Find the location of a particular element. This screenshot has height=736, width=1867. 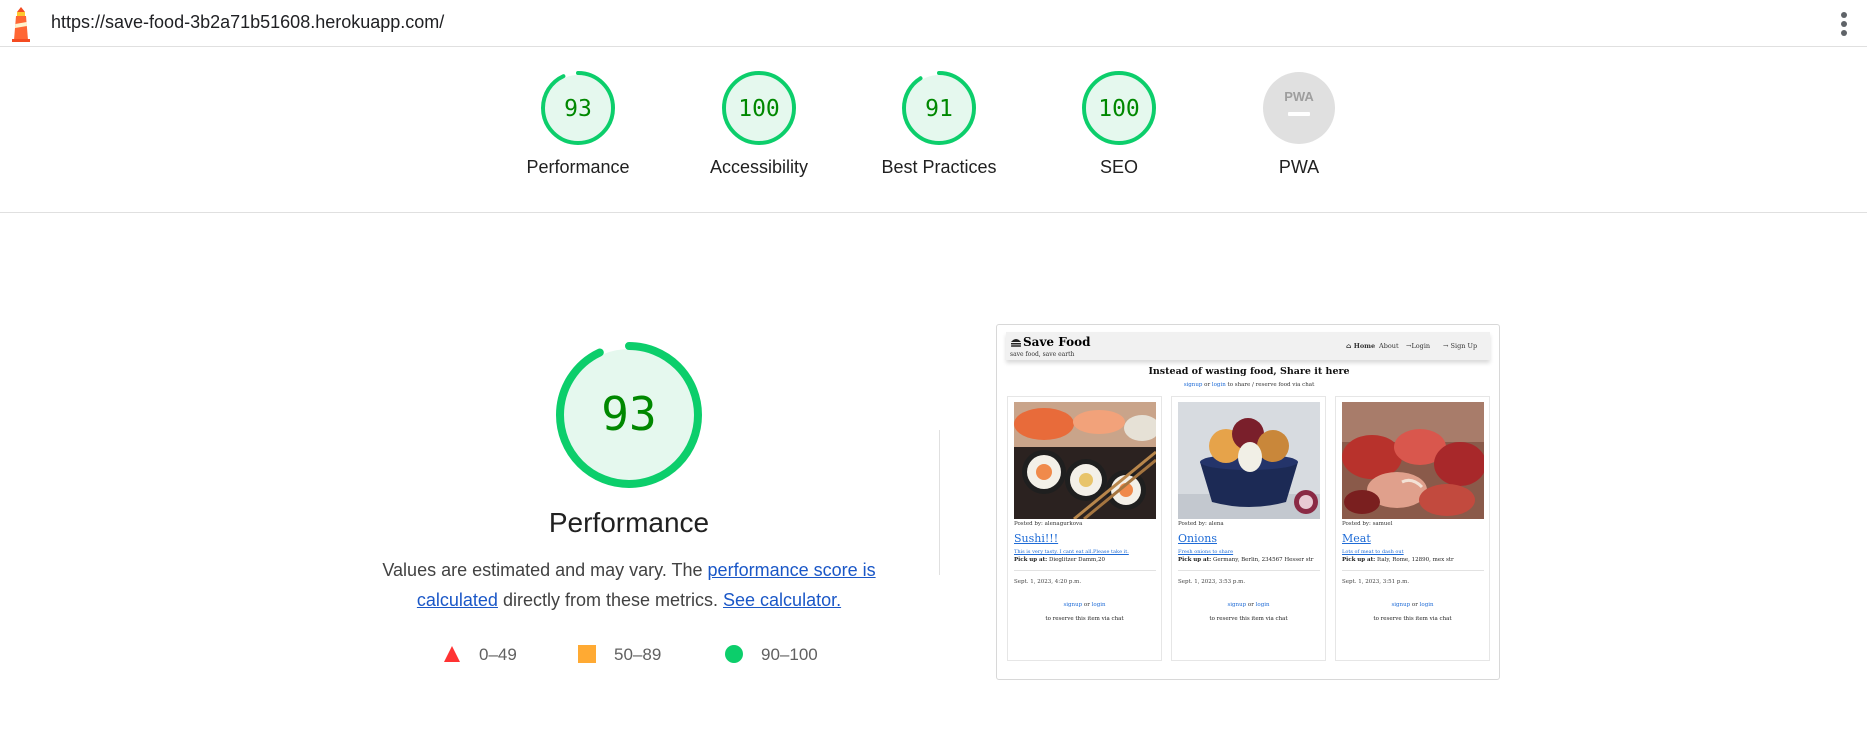

card-posted-by: Posted by: alena is located at coordinates (1201, 524).